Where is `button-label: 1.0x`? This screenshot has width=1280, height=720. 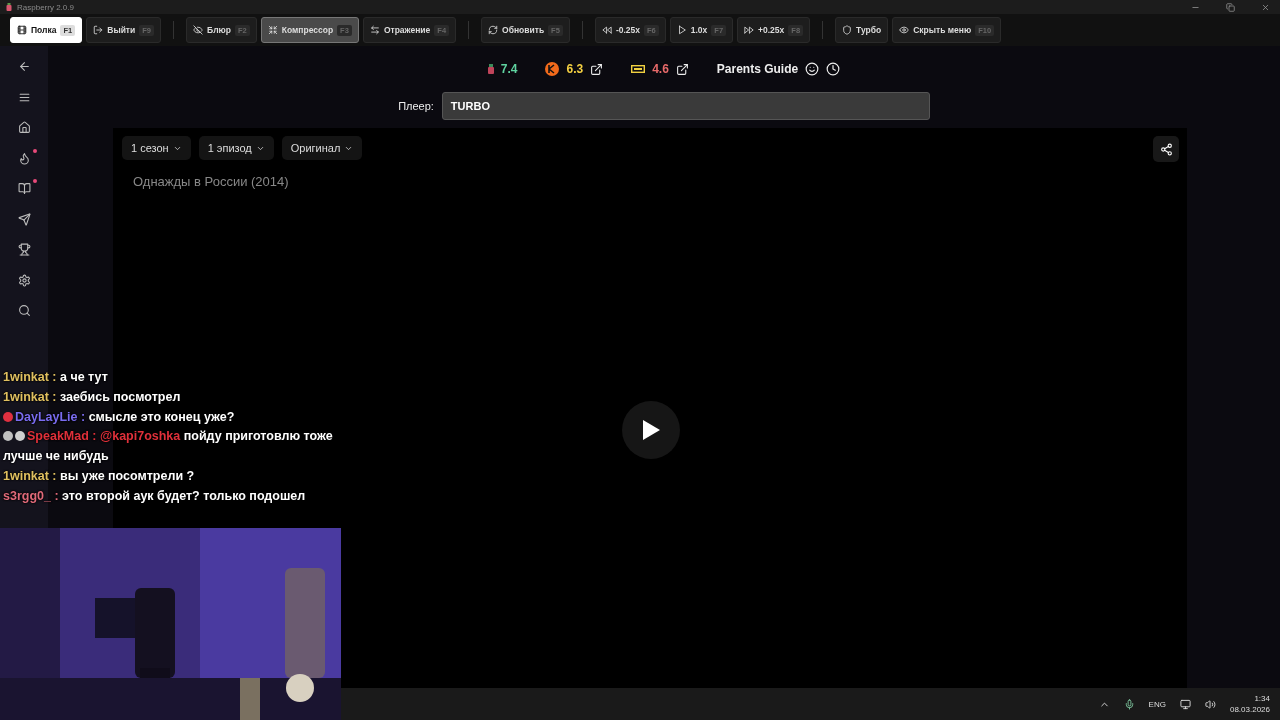 button-label: 1.0x is located at coordinates (699, 30).